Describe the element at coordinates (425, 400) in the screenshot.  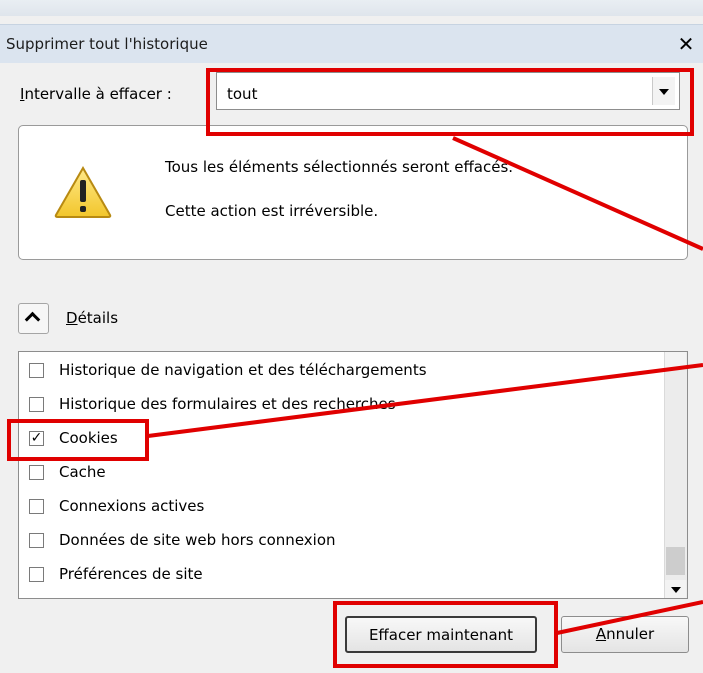
I see `annotation-line-cookies` at that location.